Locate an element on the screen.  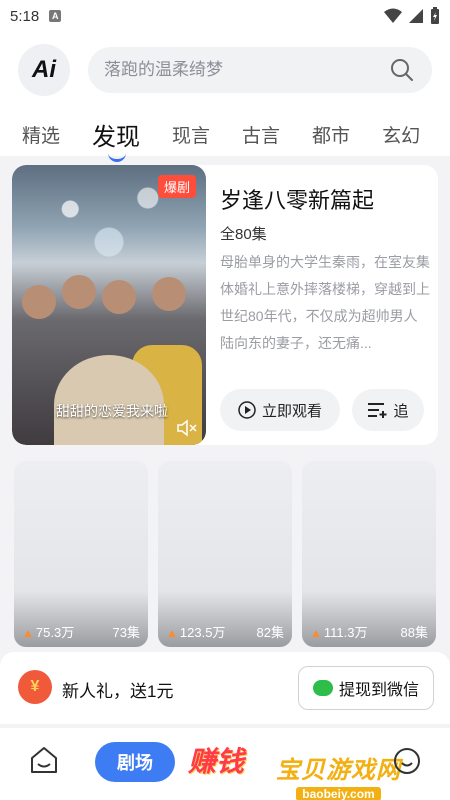
episode-total: 82集 is located at coordinates (270, 632).